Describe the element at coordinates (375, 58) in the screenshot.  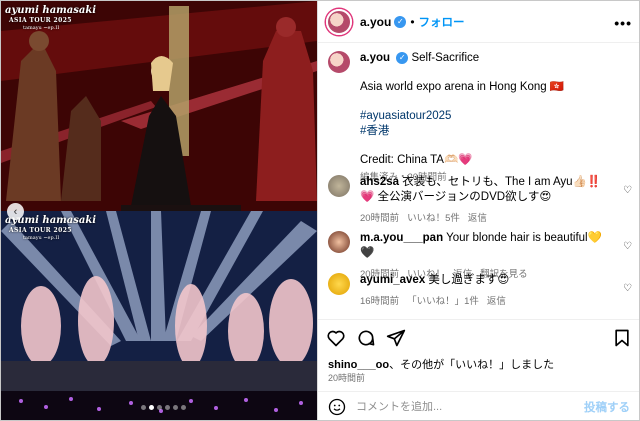
I see `caption-username: a.you` at that location.